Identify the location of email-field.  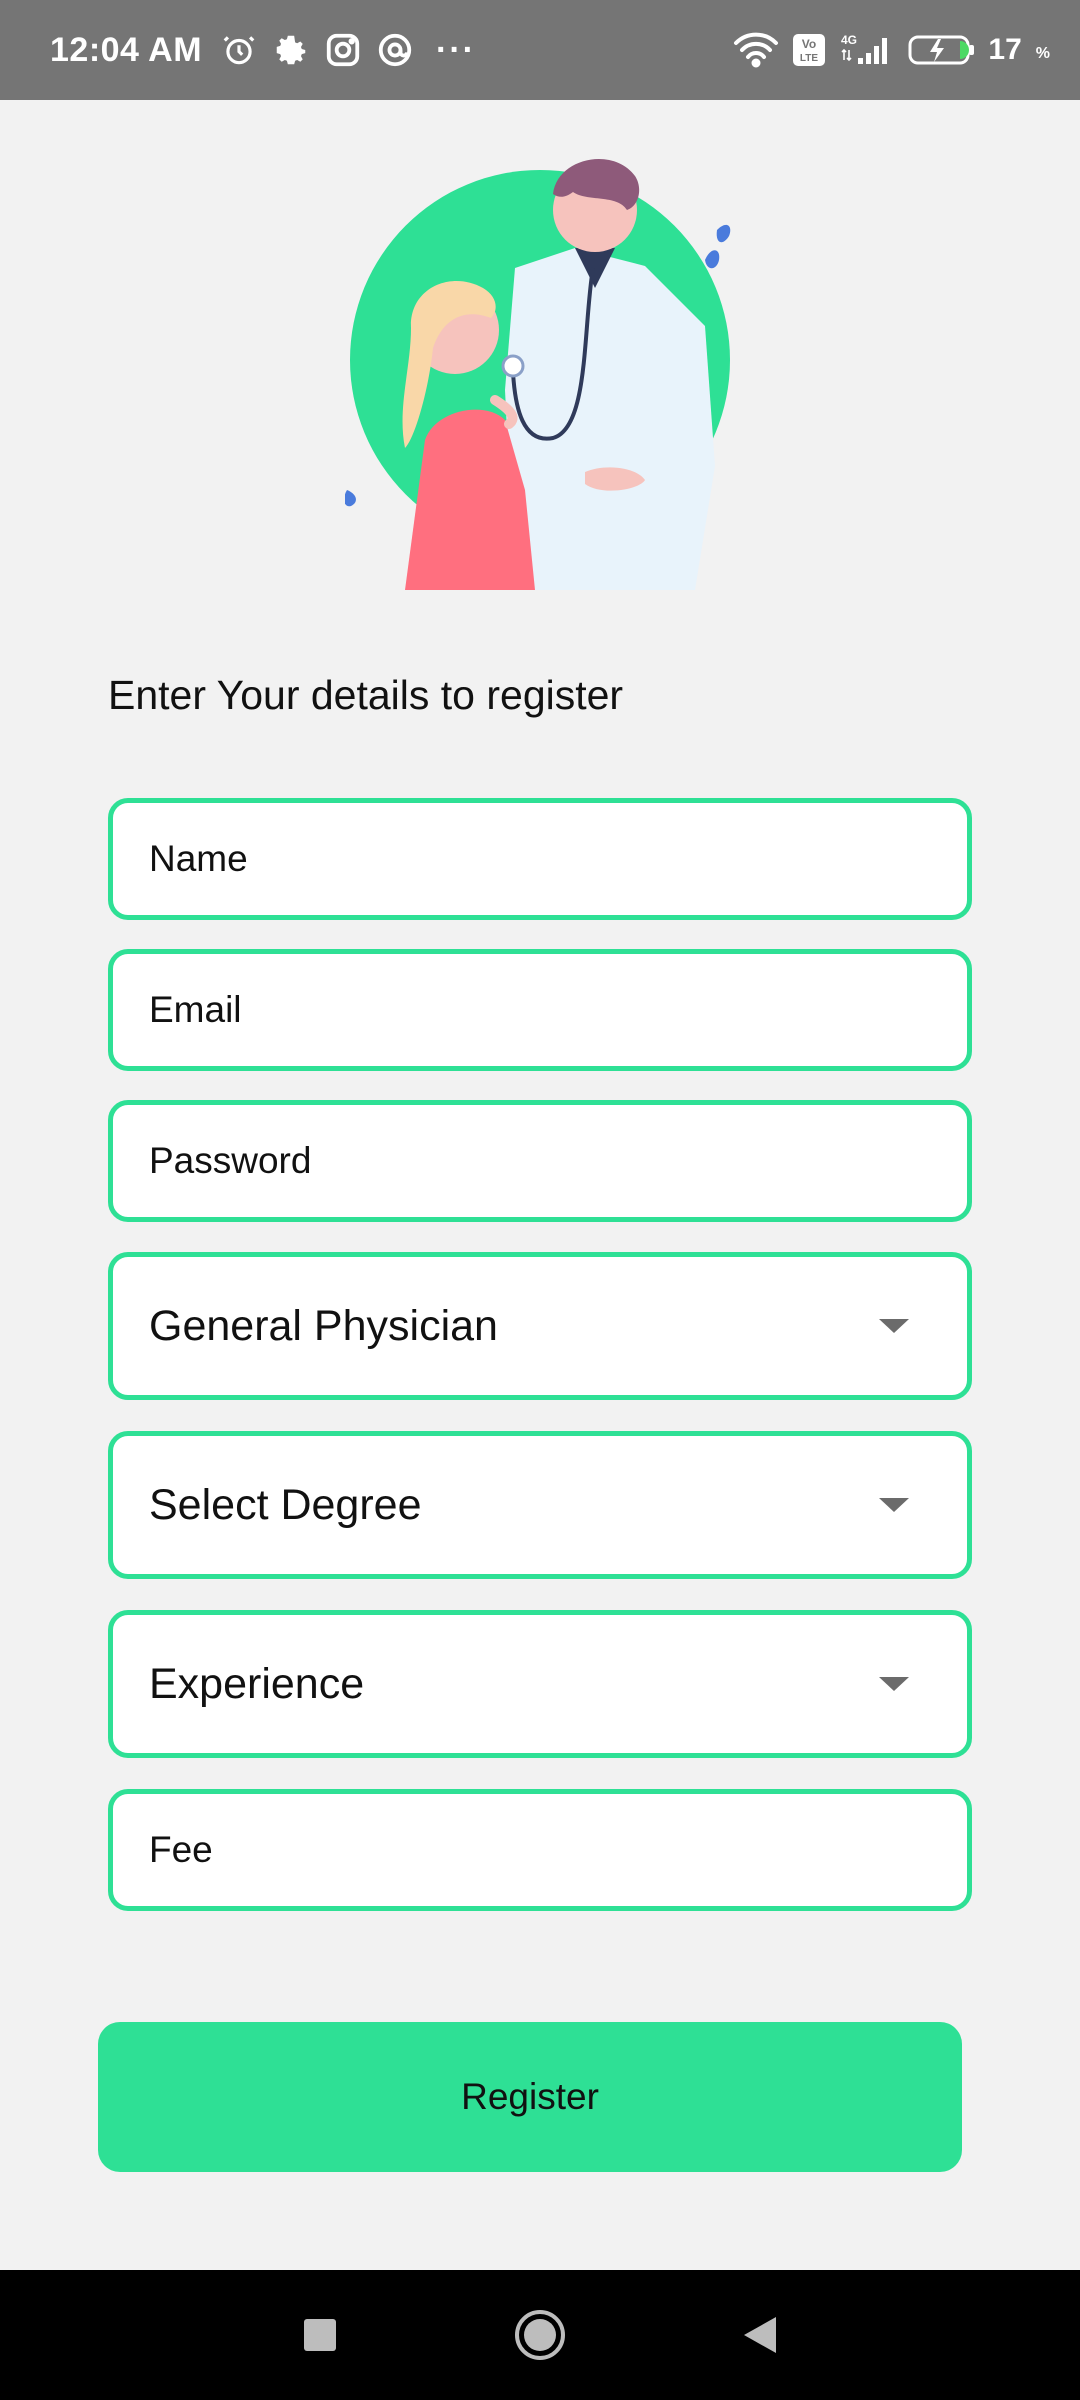
(540, 1010).